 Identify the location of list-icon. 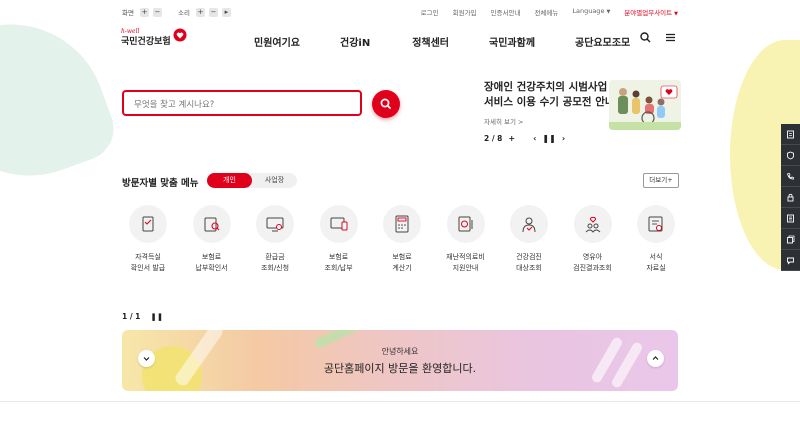
(790, 218).